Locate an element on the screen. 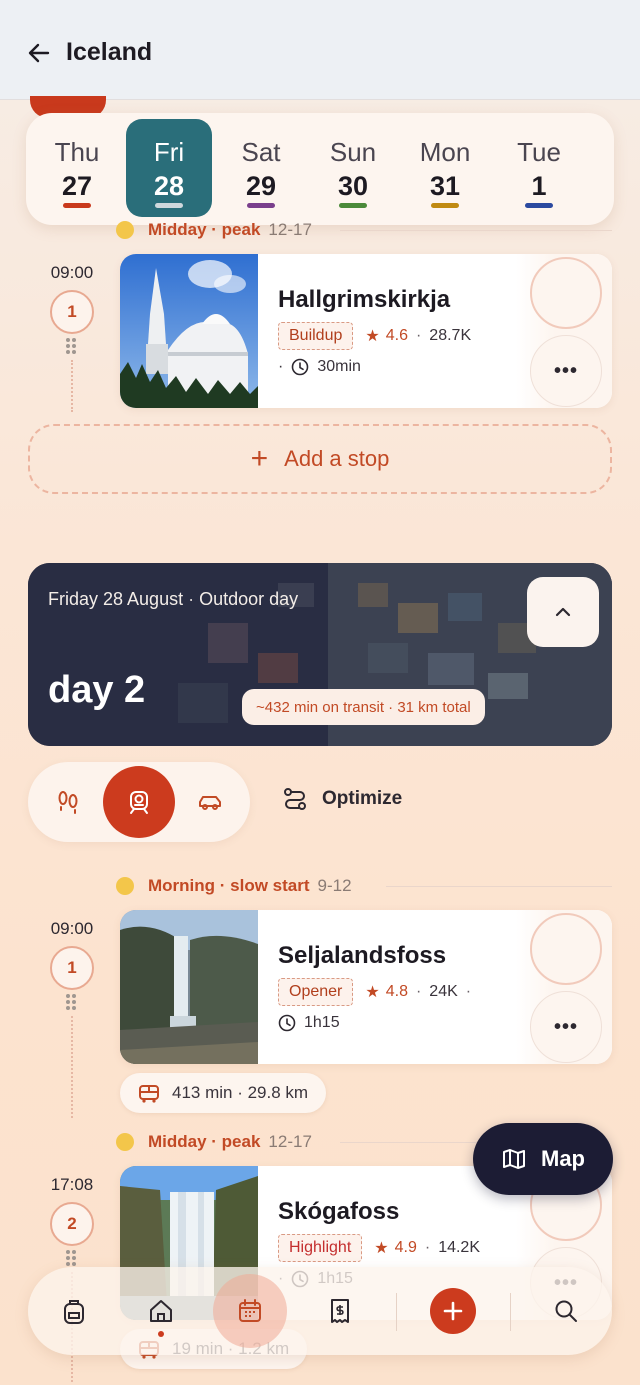 Image resolution: width=640 pixels, height=1385 pixels. home-icon is located at coordinates (161, 1311).